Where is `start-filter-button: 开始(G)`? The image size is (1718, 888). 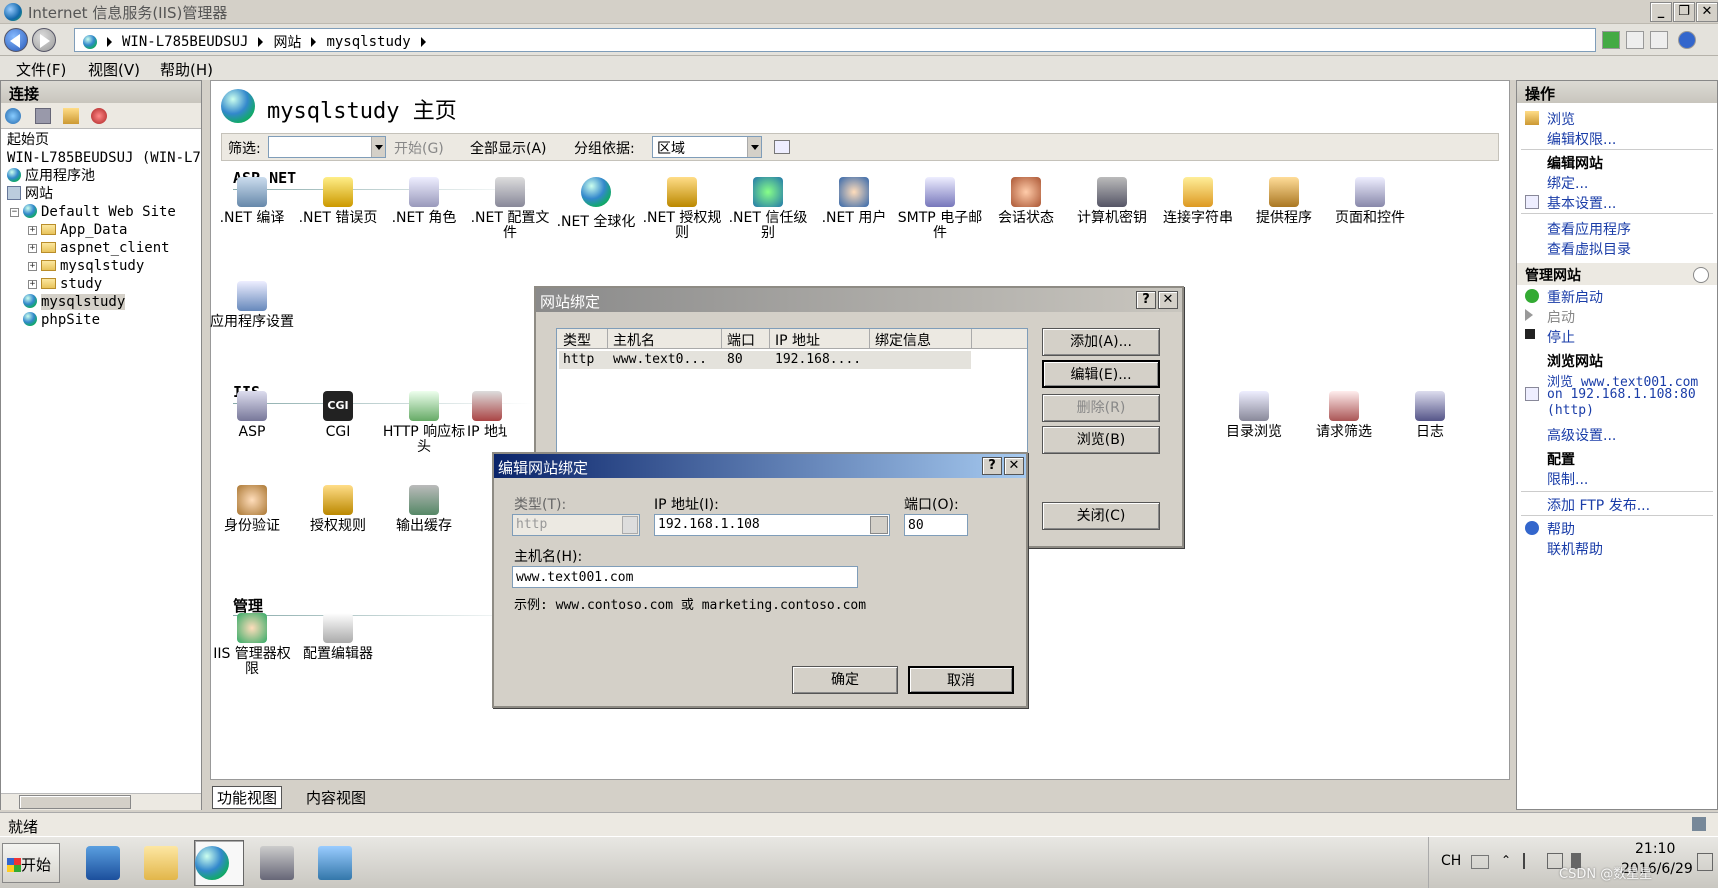
start-filter-button: 开始(G) is located at coordinates (419, 148).